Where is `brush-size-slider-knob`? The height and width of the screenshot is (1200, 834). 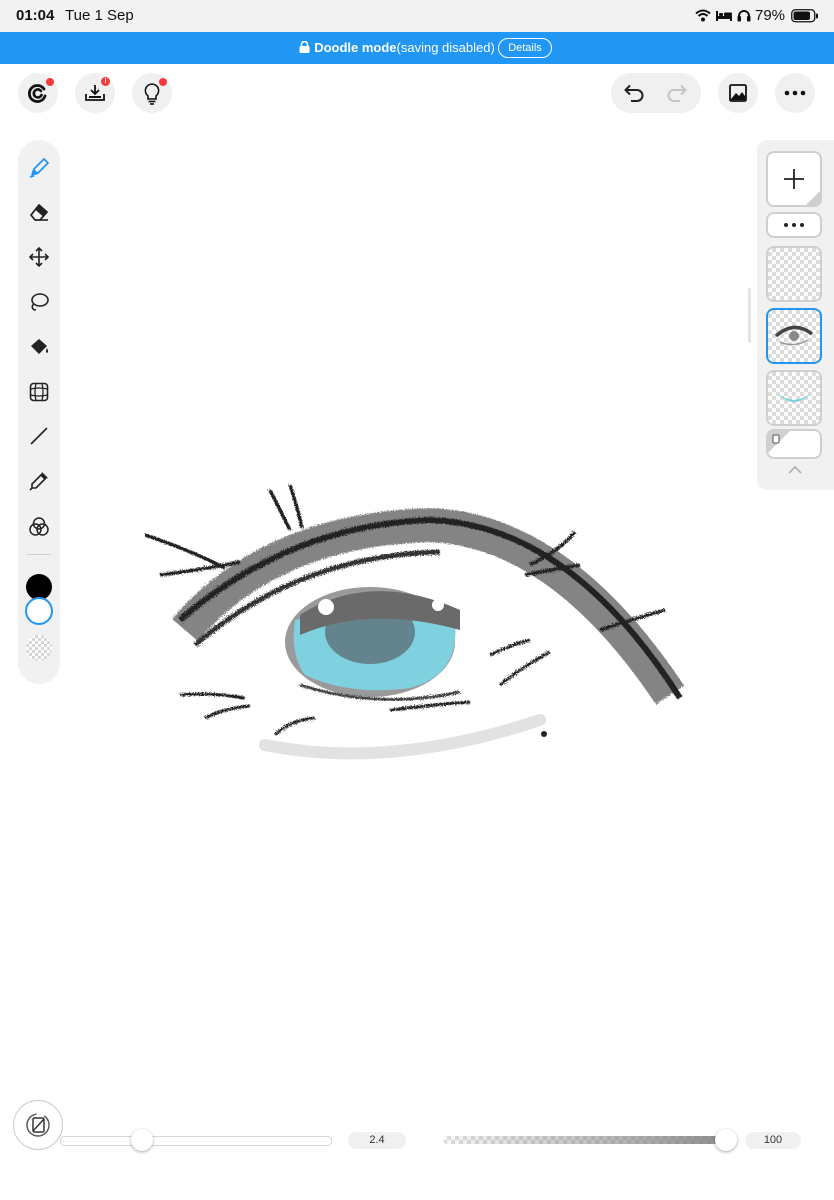
brush-size-slider-knob is located at coordinates (141, 1140).